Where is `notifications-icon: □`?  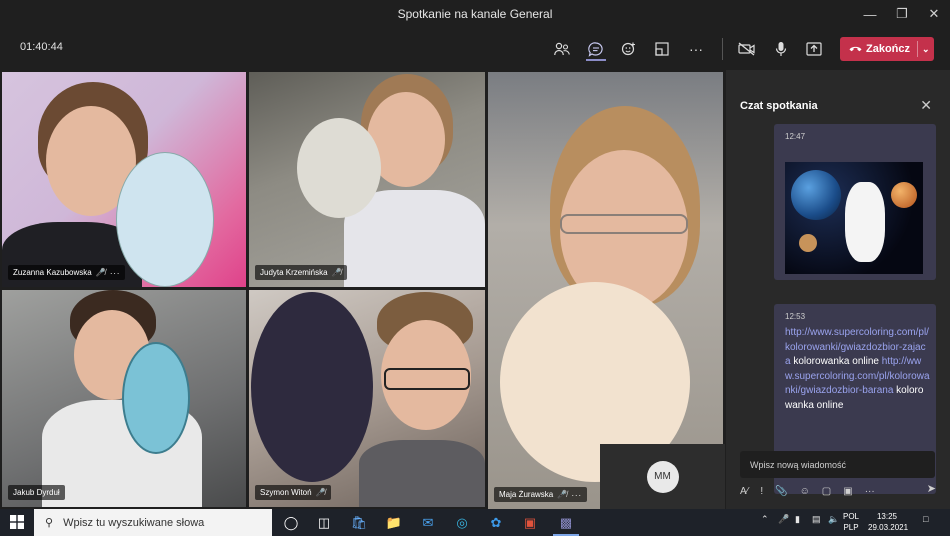 notifications-icon: □ is located at coordinates (925, 519).